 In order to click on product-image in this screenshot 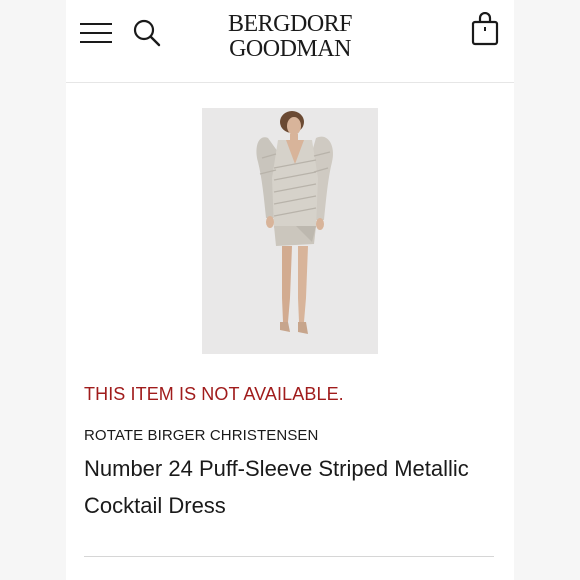, I will do `click(290, 231)`.